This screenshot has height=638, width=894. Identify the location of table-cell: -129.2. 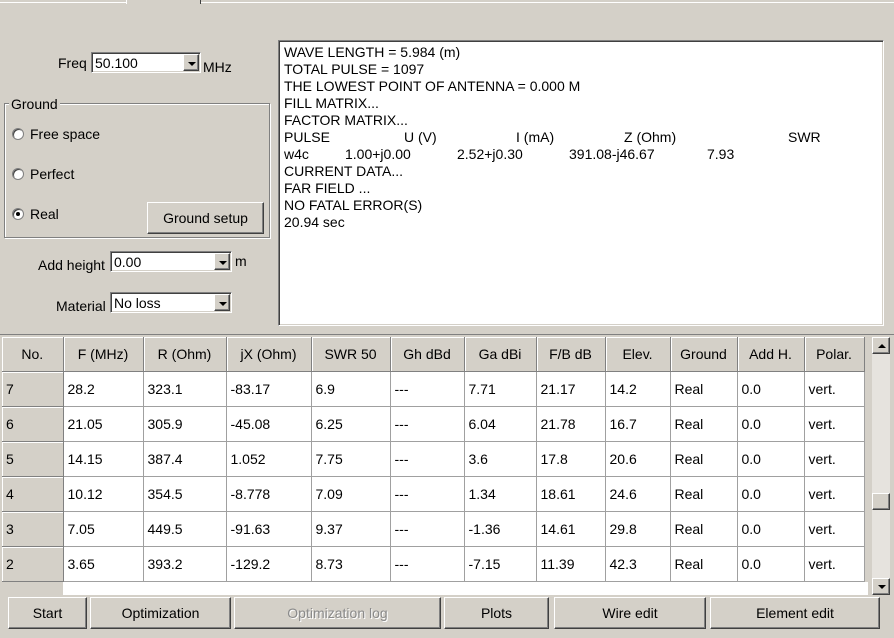
(269, 564).